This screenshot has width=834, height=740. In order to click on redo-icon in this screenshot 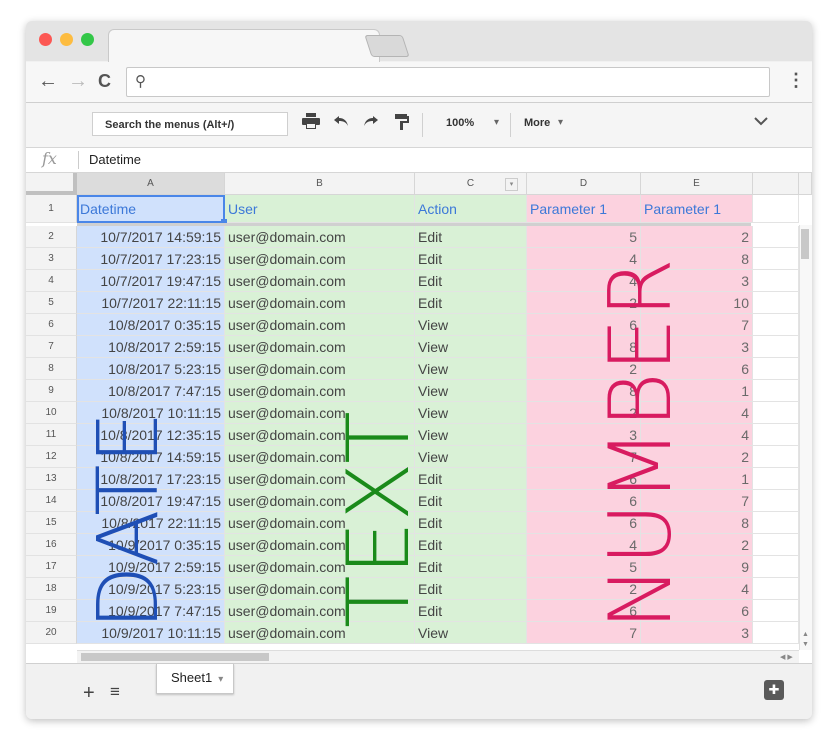, I will do `click(371, 123)`.